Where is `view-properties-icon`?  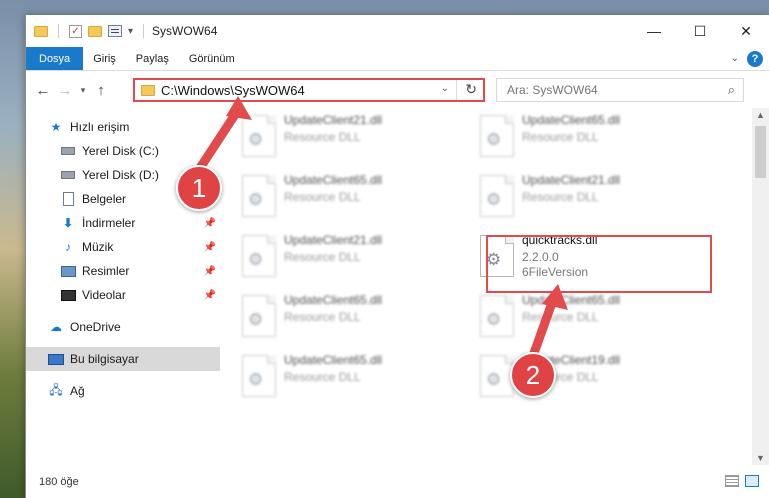
view-properties-icon is located at coordinates (115, 31).